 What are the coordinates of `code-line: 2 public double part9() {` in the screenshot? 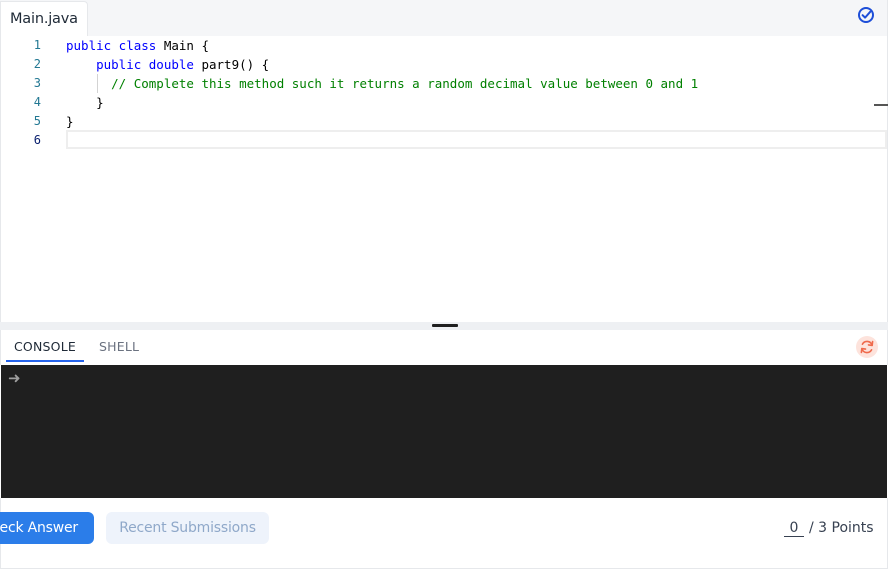 It's located at (444, 64).